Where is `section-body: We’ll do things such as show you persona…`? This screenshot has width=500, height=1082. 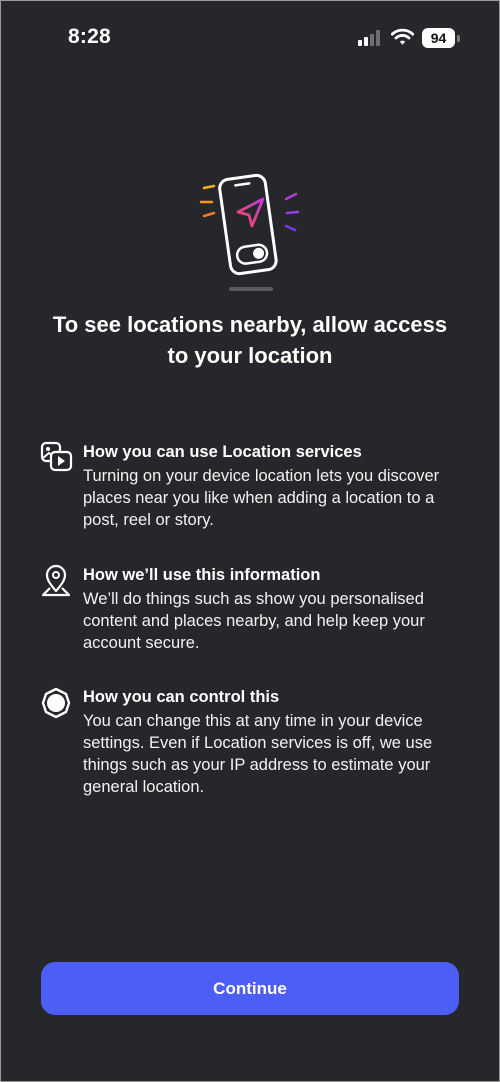
section-body: We’ll do things such as show you persona… is located at coordinates (254, 621).